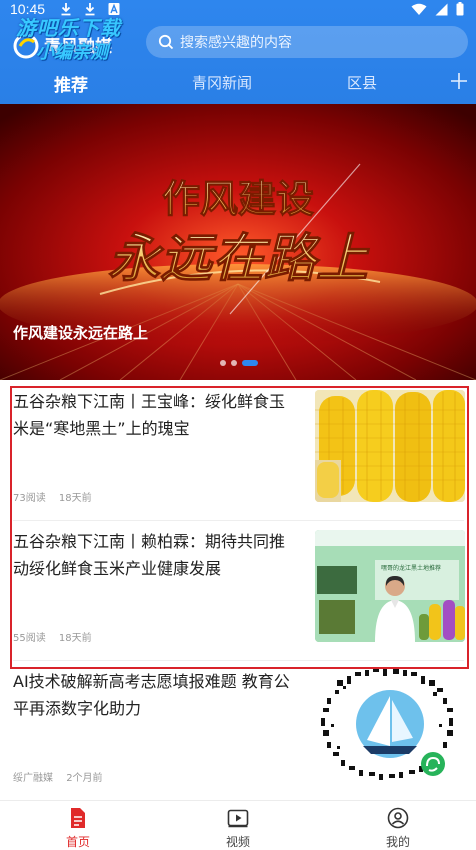  I want to click on add-channel-icon, so click(459, 81).